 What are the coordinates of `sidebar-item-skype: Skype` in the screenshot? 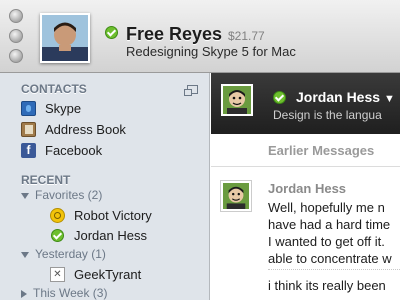 It's located at (111, 109).